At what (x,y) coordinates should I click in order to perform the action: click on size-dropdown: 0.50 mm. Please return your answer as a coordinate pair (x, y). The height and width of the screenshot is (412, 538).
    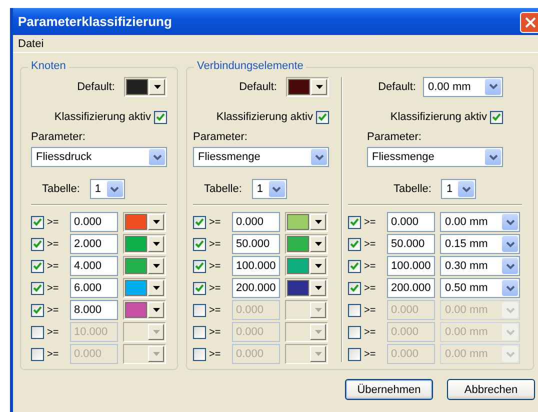
    Looking at the image, I should click on (480, 288).